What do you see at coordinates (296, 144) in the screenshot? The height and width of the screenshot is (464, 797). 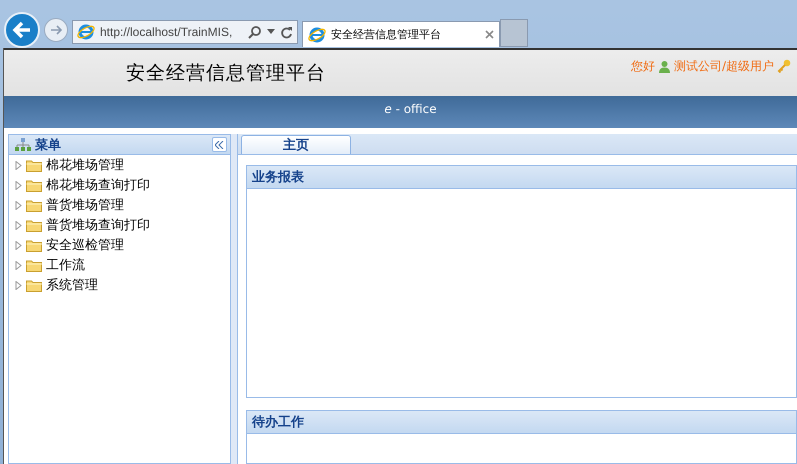 I see `tab: 主页` at bounding box center [296, 144].